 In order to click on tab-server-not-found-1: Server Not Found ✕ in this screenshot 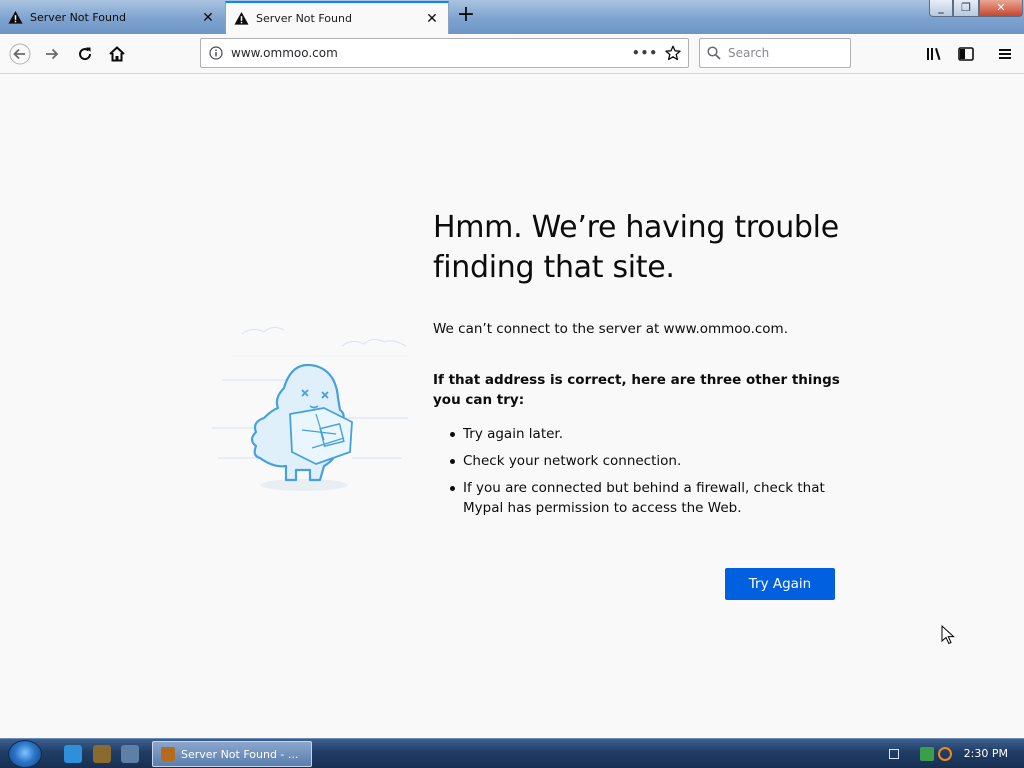, I will do `click(112, 17)`.